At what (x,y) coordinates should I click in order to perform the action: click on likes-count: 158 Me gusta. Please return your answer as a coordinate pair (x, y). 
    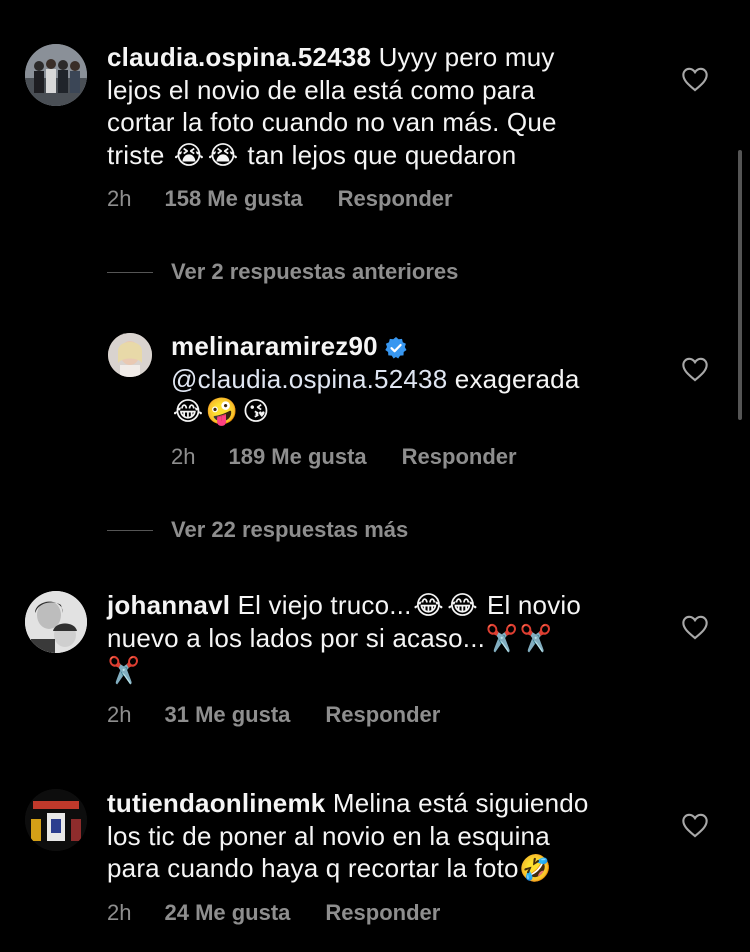
    Looking at the image, I should click on (233, 199).